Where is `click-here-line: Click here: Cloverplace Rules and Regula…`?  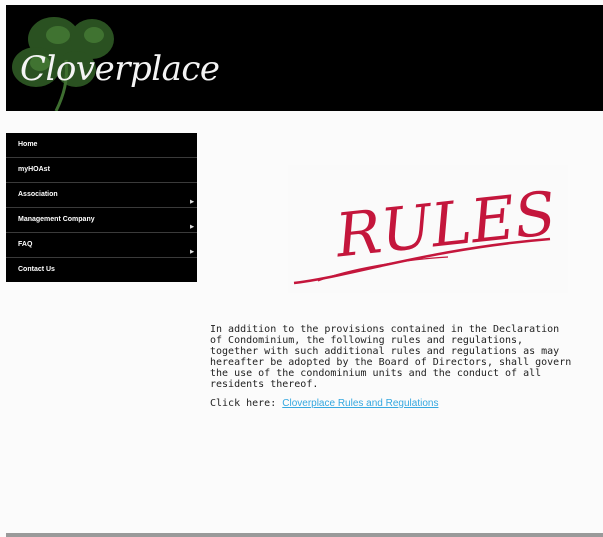
click-here-line: Click here: Cloverplace Rules and Regula… is located at coordinates (392, 403).